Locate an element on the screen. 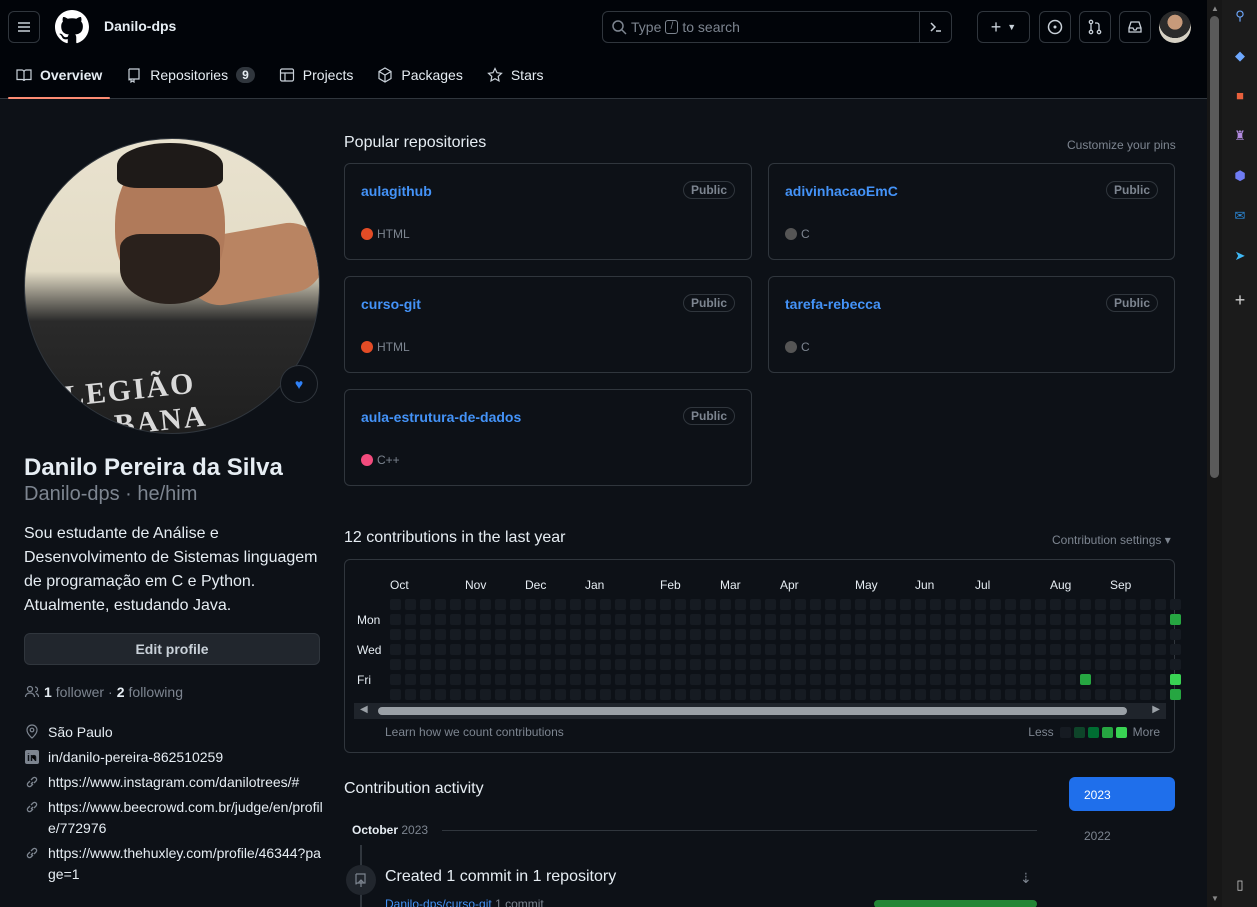 This screenshot has width=1257, height=907. set-status-button: ♥ is located at coordinates (299, 384).